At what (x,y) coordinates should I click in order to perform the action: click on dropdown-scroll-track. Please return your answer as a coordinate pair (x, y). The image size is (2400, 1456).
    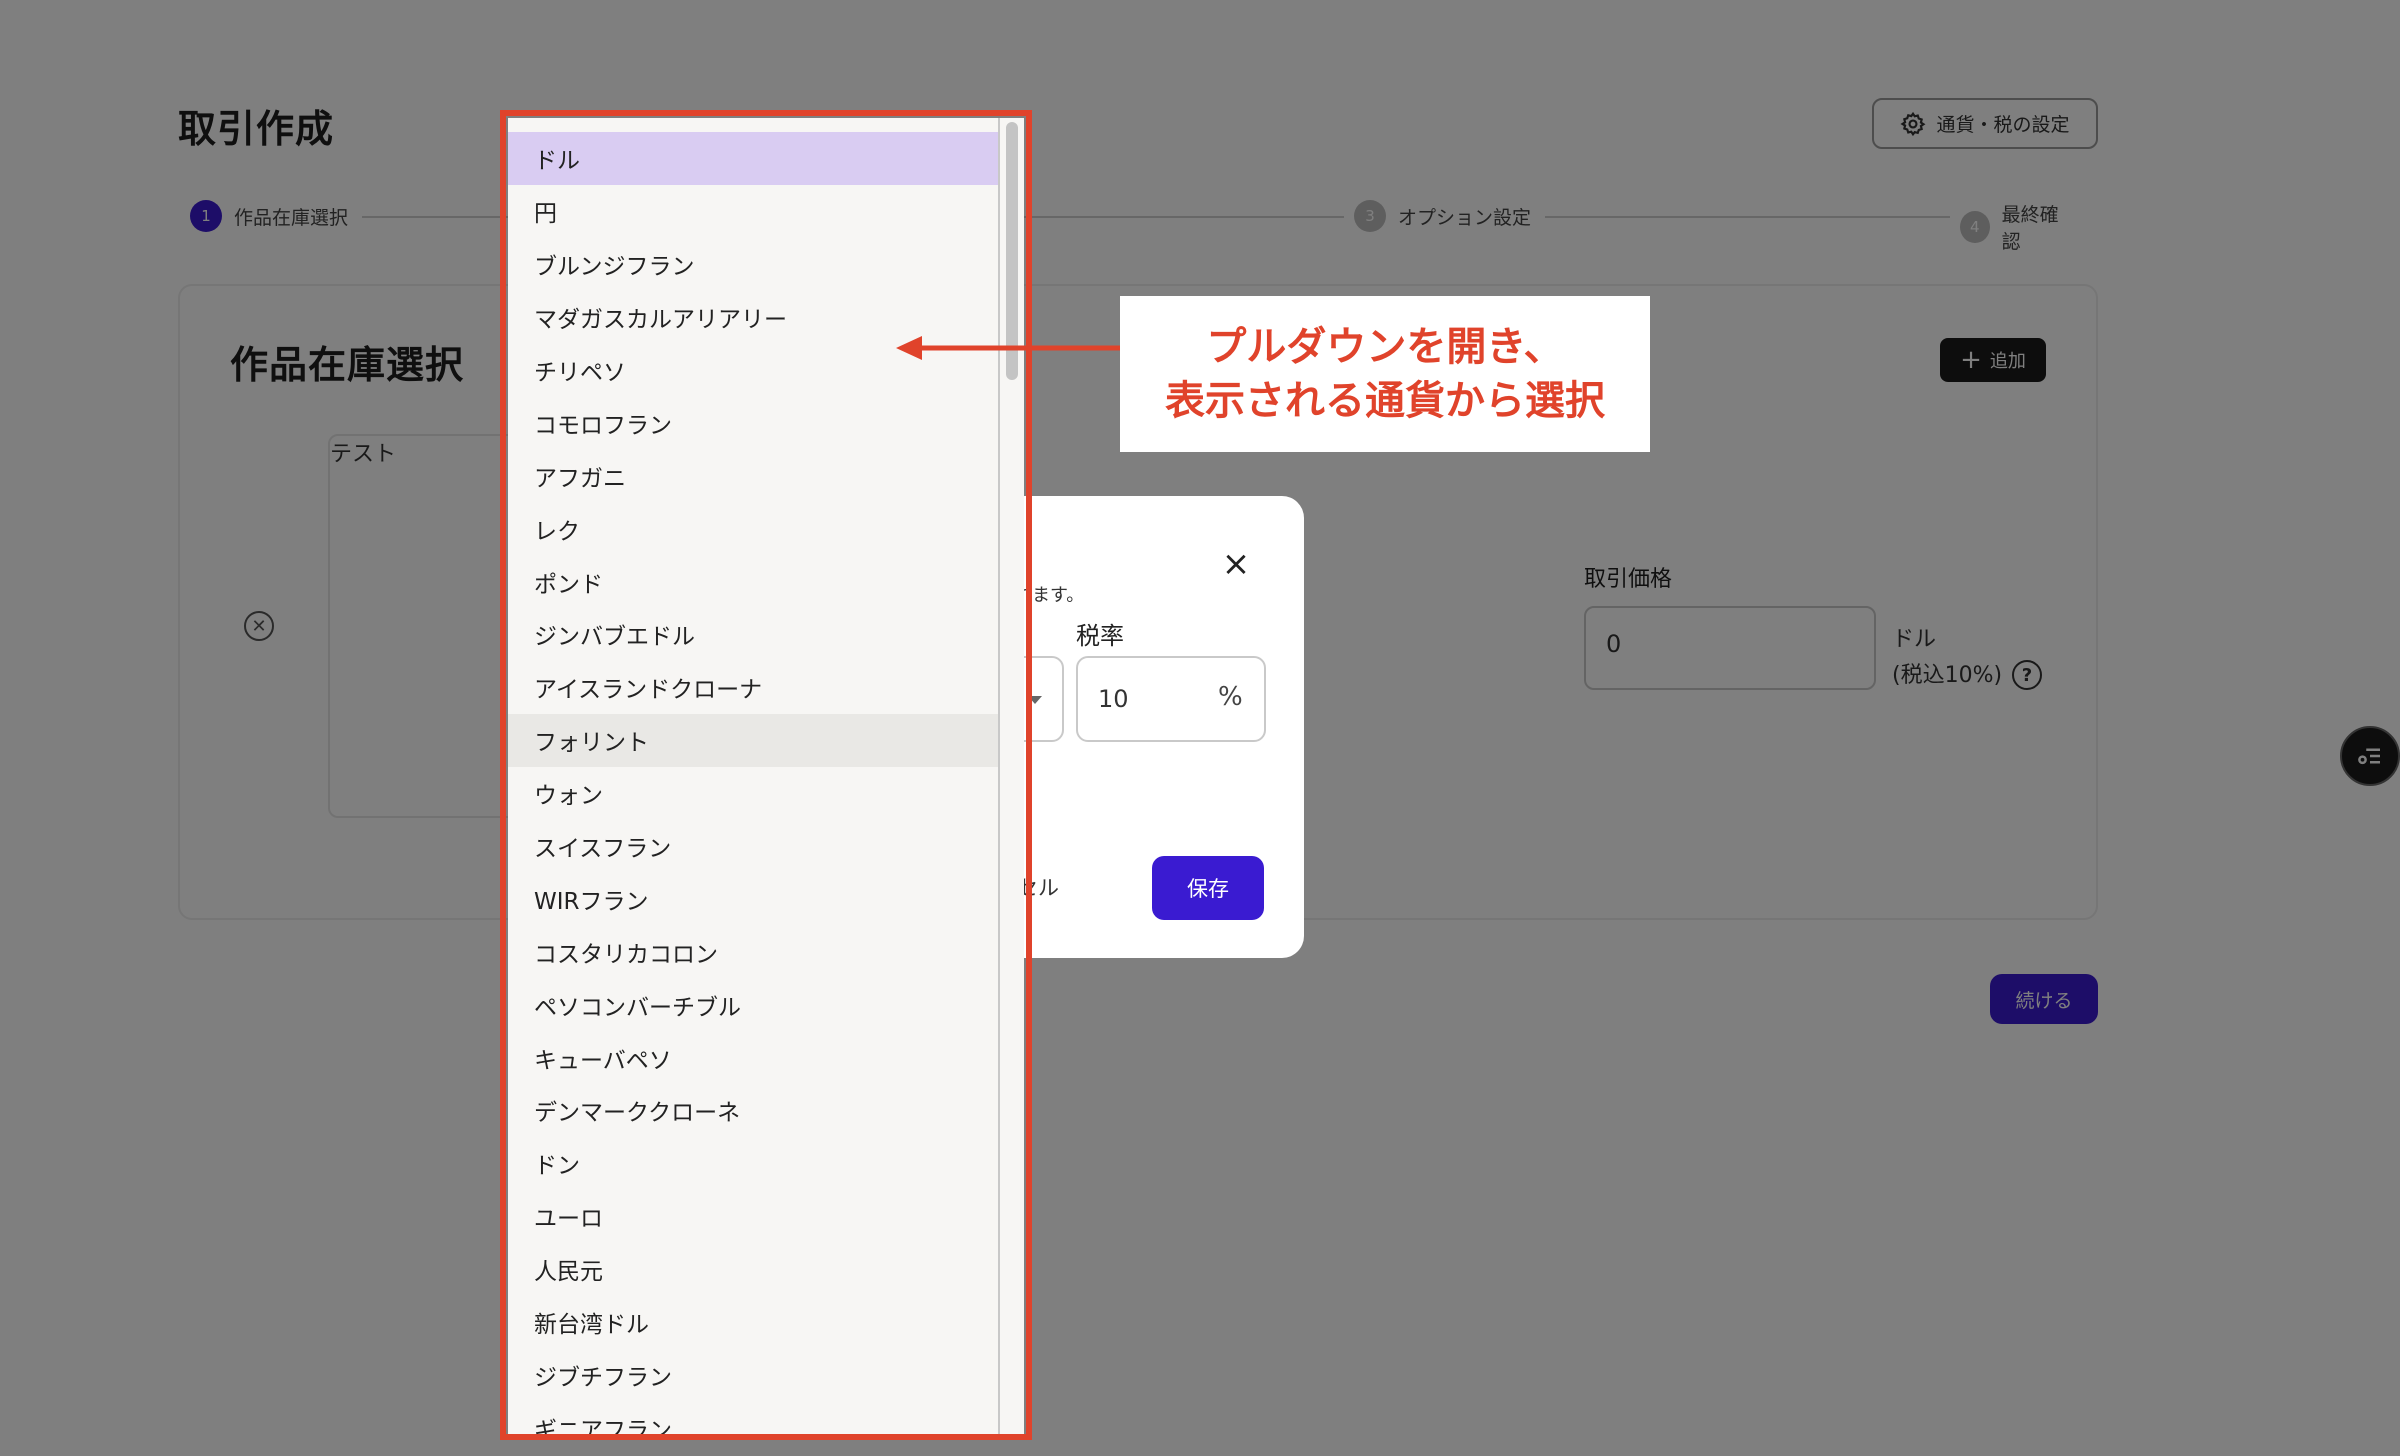
    Looking at the image, I should click on (999, 776).